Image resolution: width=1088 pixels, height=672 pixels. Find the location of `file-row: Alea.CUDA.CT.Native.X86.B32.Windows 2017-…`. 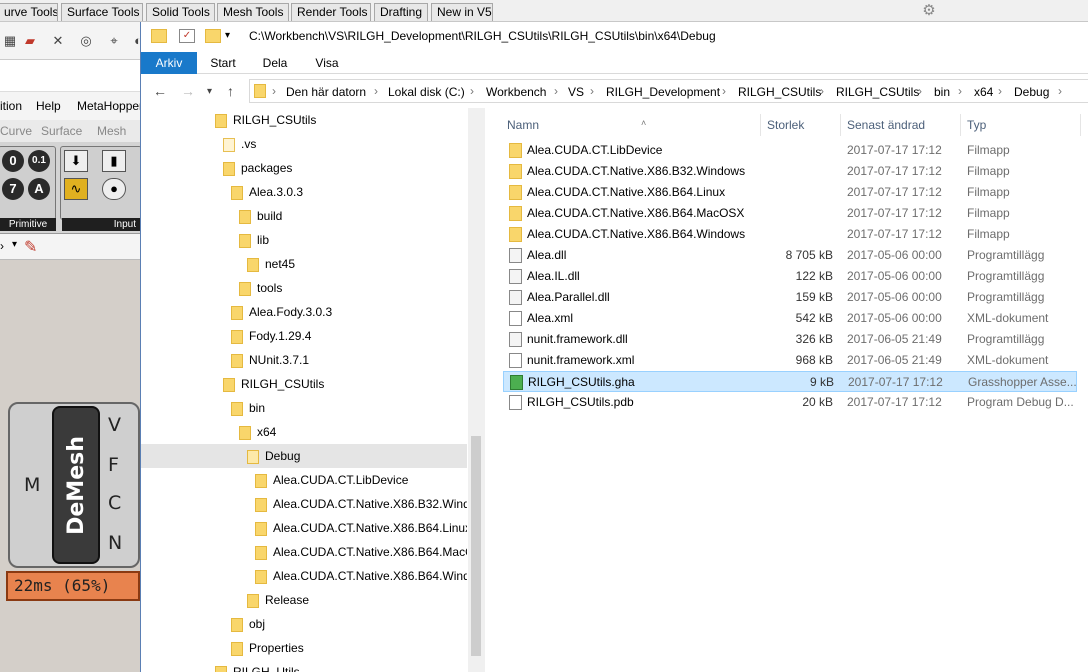

file-row: Alea.CUDA.CT.Native.X86.B32.Windows 2017-… is located at coordinates (790, 171).